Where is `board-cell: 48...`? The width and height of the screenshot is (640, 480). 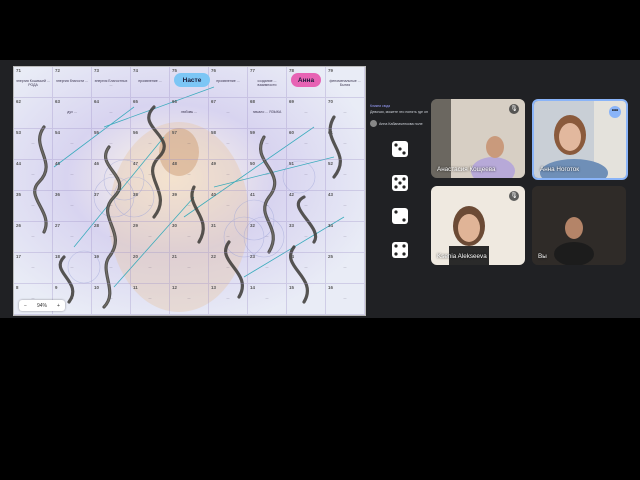 board-cell: 48... is located at coordinates (189, 175).